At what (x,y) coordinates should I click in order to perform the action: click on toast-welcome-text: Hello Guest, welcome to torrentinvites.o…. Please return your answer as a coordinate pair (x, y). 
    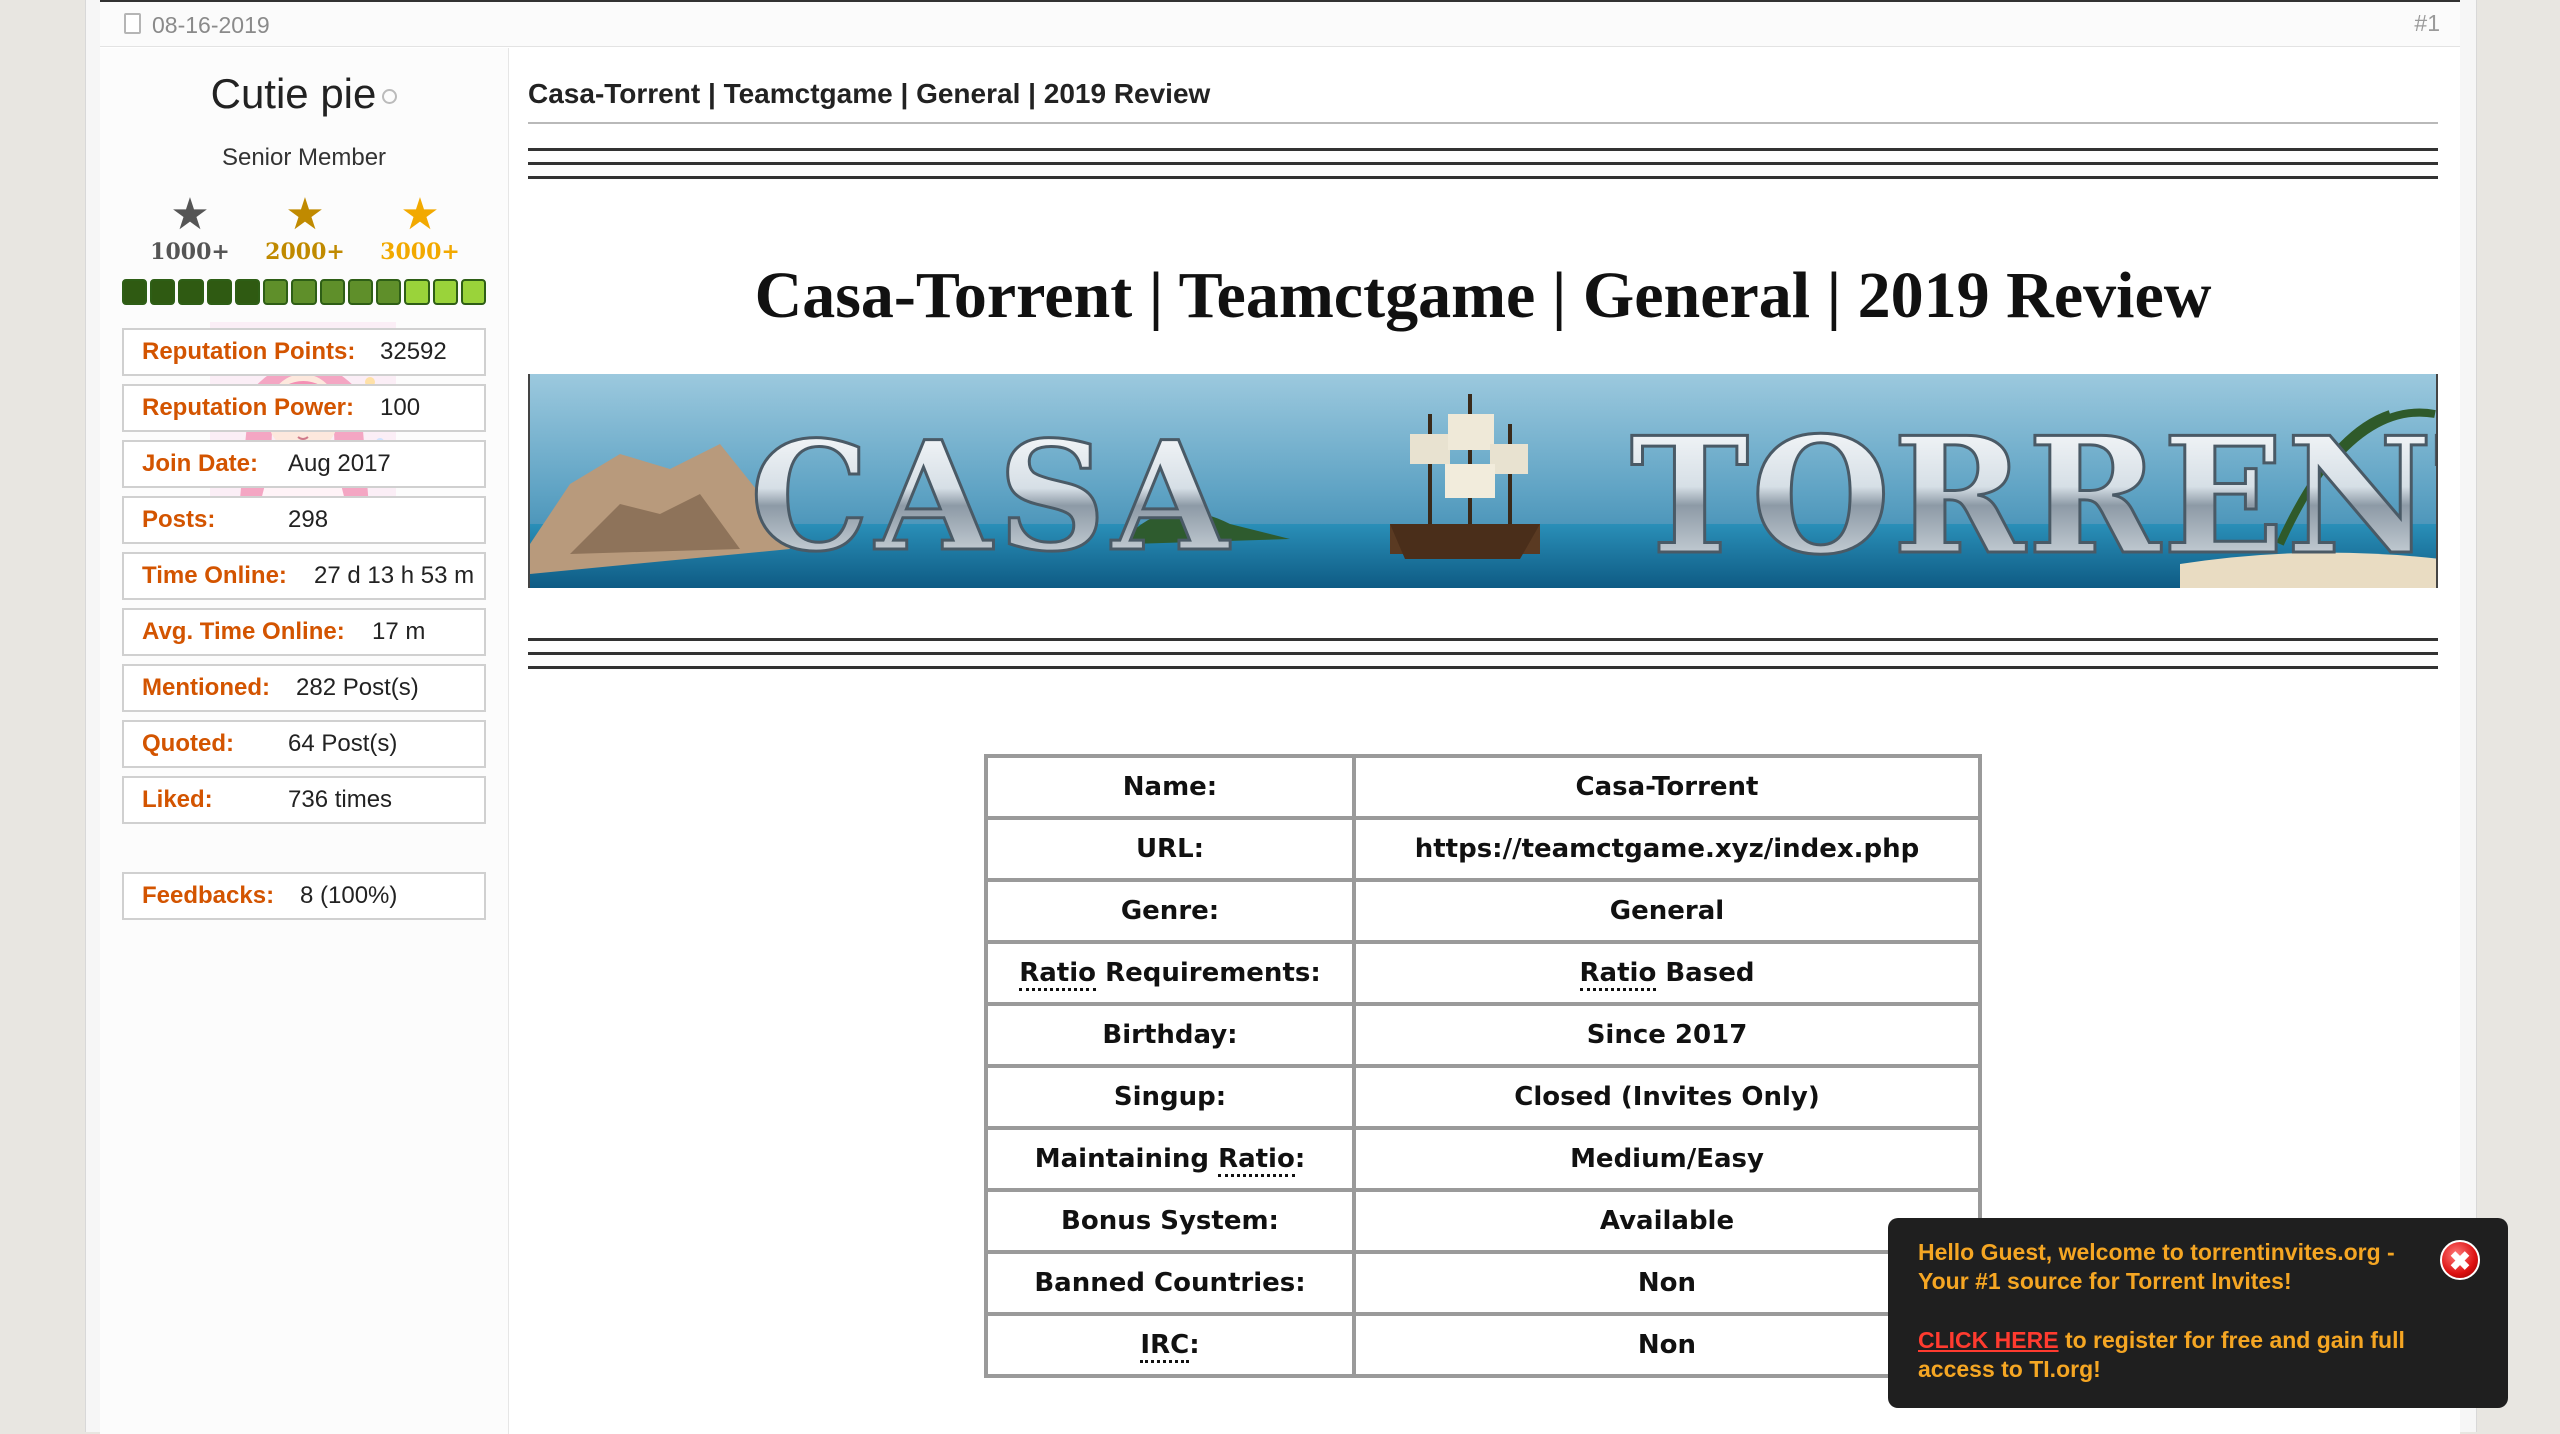
    Looking at the image, I should click on (2156, 1266).